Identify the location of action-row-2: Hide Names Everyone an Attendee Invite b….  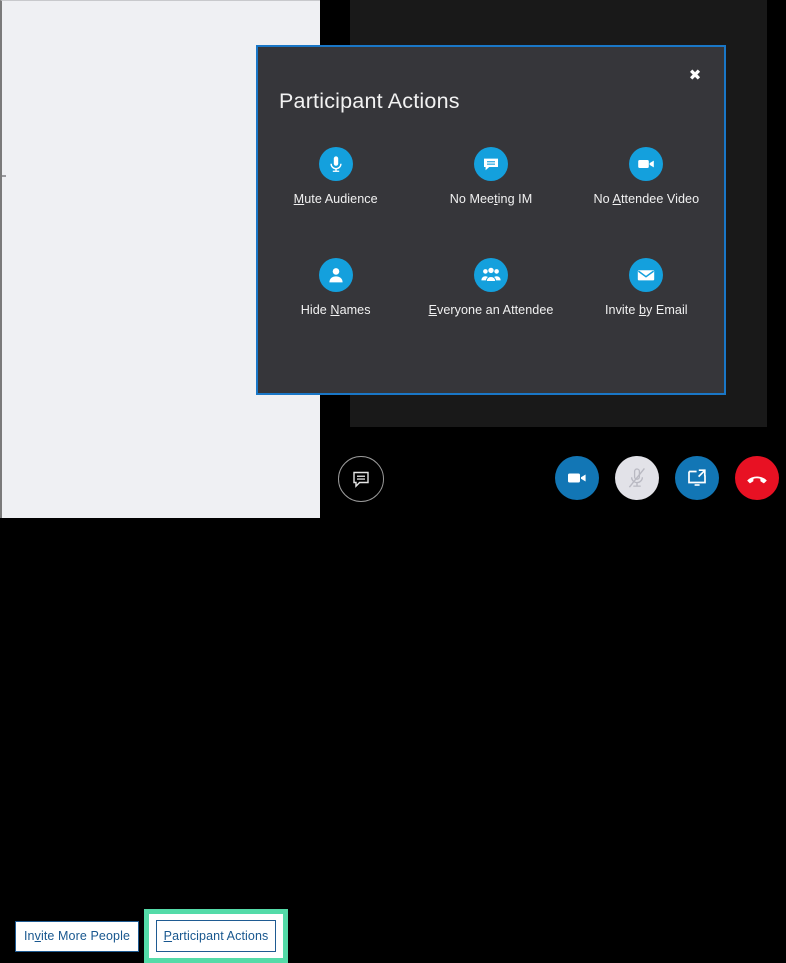
(491, 287).